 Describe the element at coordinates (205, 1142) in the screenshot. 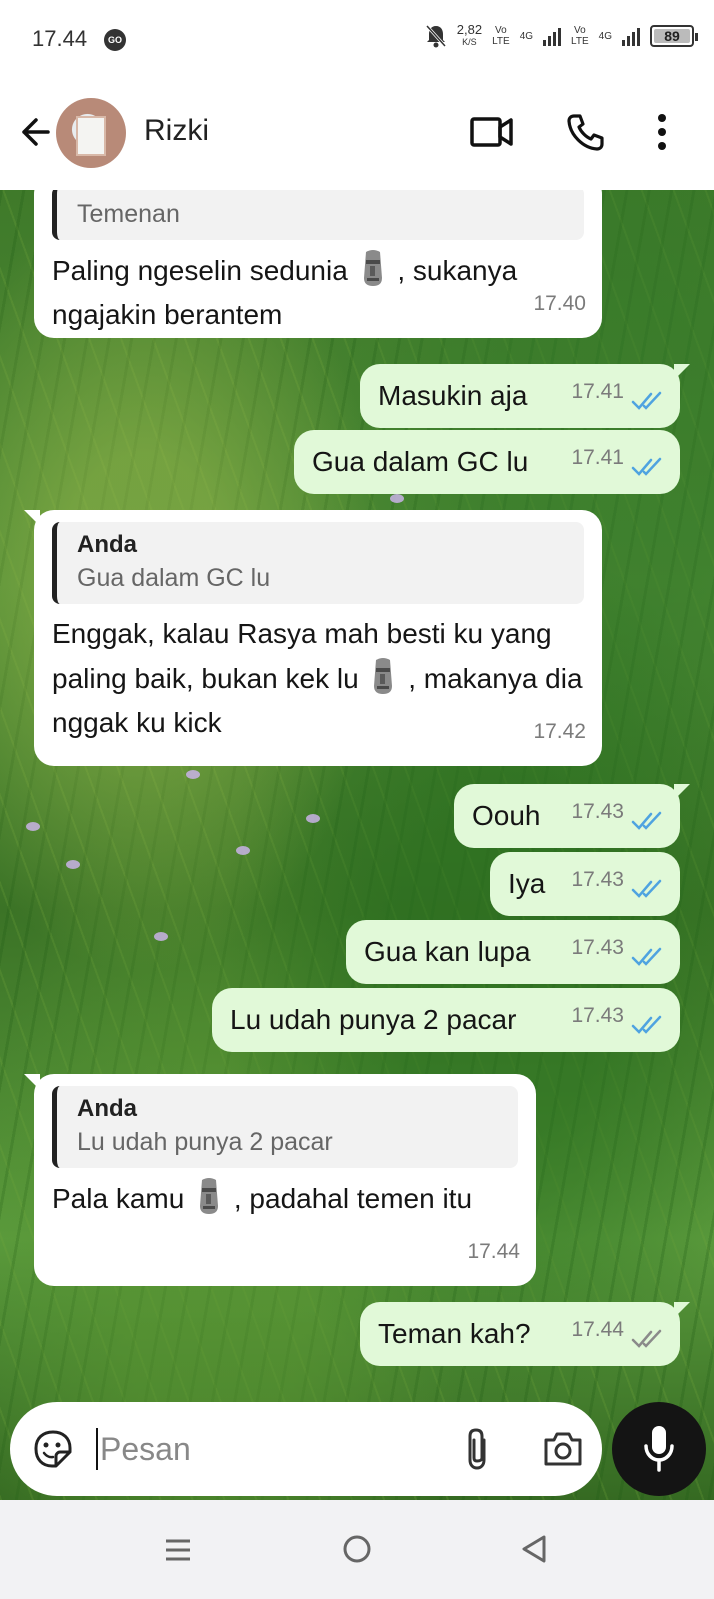

I see `quoted-text: Lu udah punya 2 pacar` at that location.